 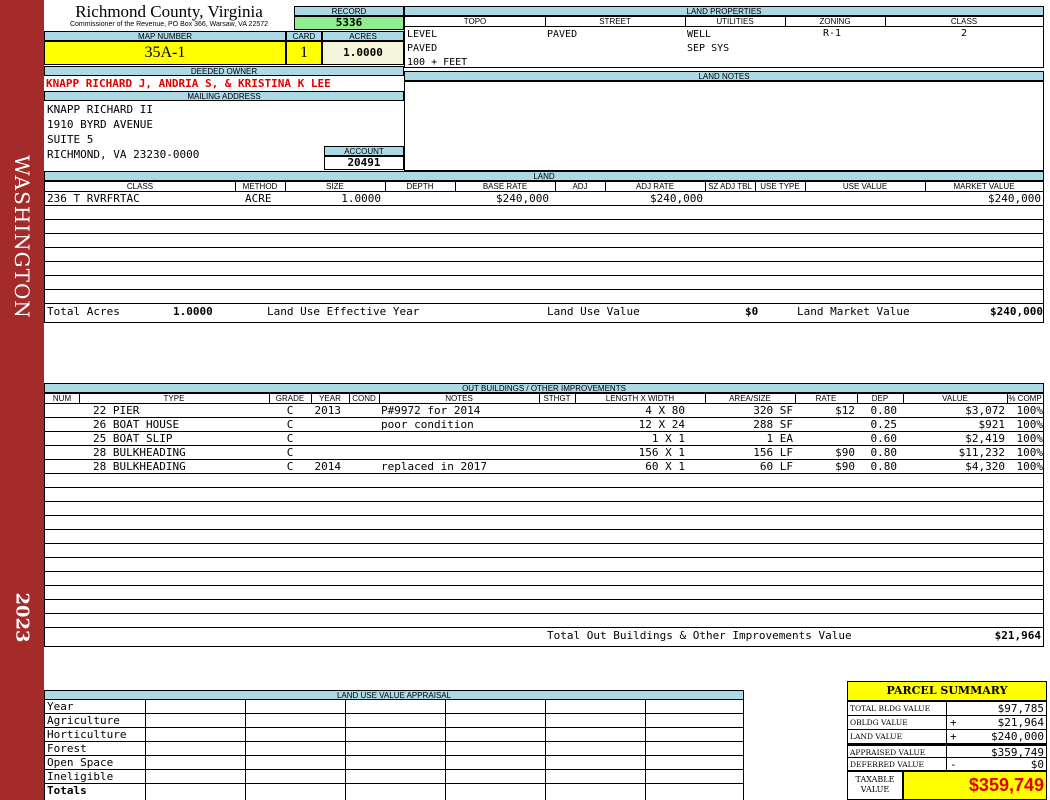 What do you see at coordinates (22, 617) in the screenshot?
I see `sidebar-year: 2023` at bounding box center [22, 617].